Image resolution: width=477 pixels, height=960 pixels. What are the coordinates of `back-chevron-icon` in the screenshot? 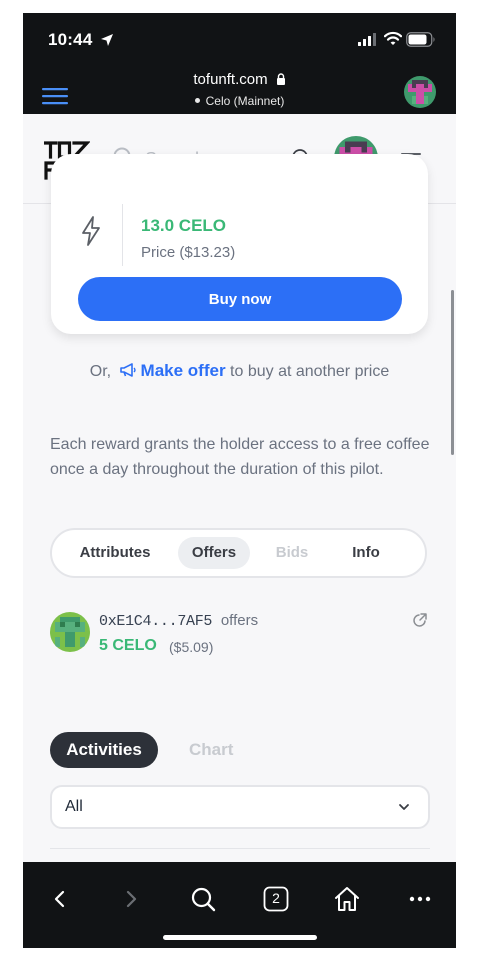 It's located at (60, 899).